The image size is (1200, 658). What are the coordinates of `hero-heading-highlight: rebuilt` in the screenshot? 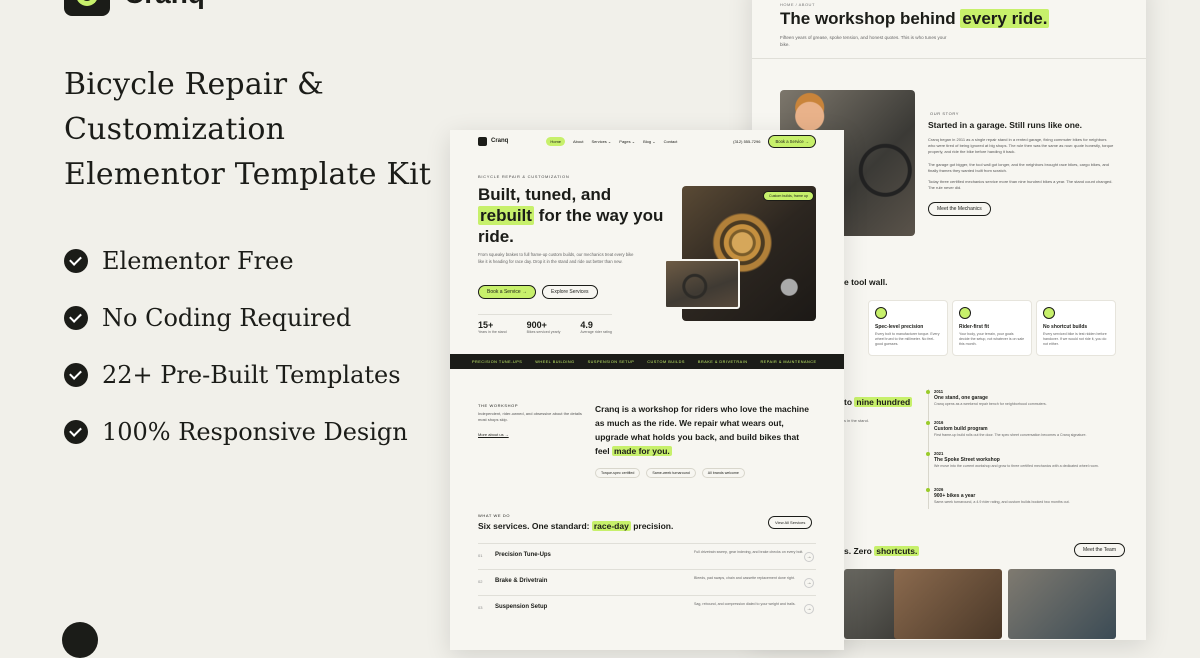 It's located at (506, 215).